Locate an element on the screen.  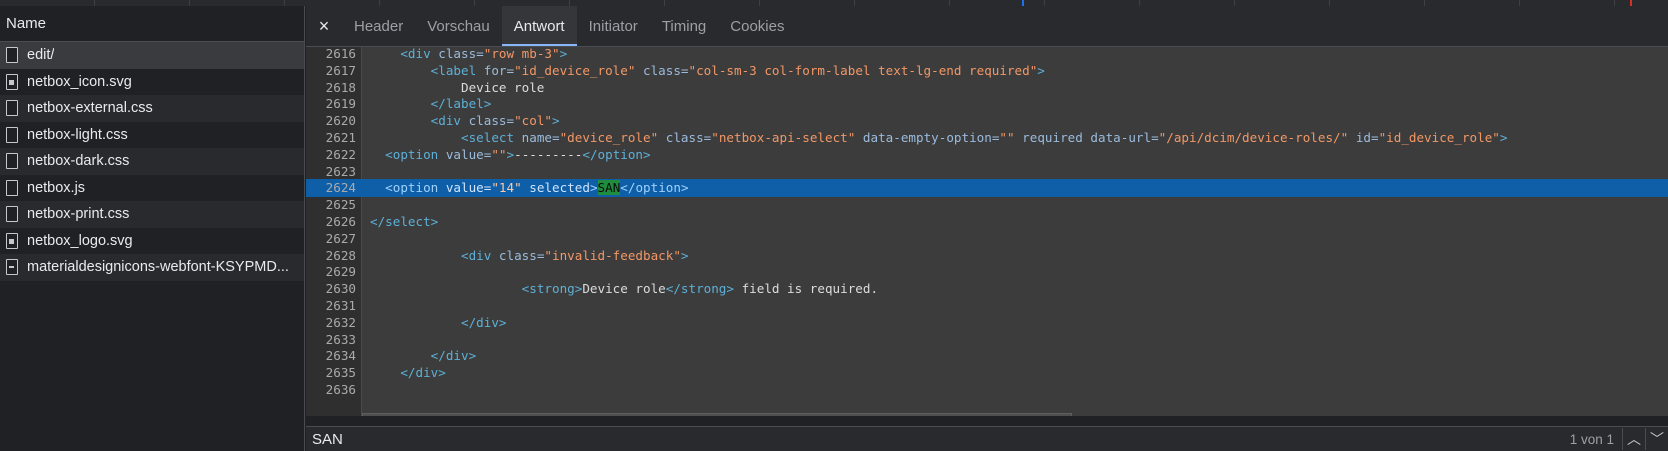
code-token: selected is located at coordinates (559, 188).